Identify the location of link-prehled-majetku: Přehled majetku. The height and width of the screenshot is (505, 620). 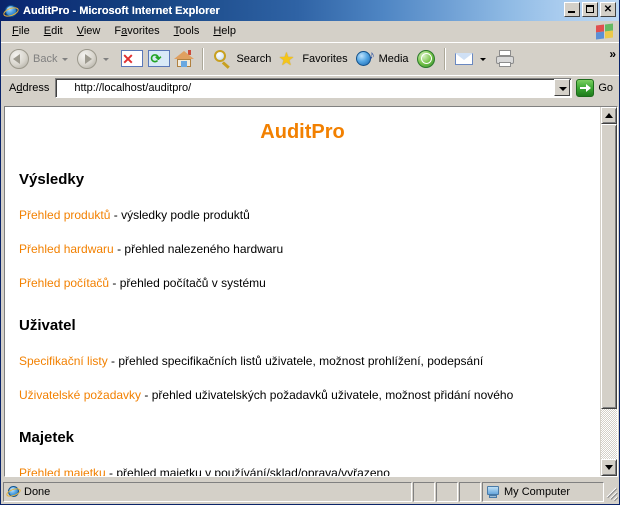
(62, 471).